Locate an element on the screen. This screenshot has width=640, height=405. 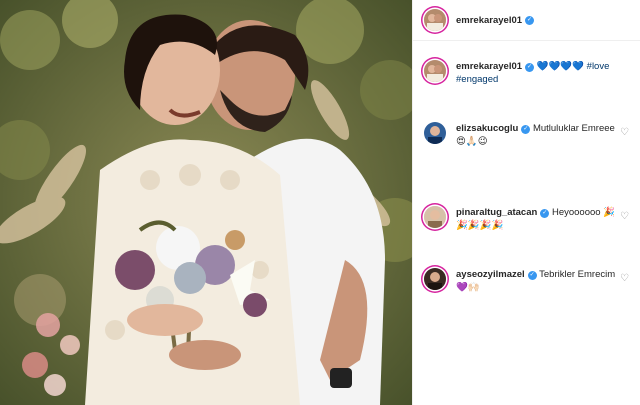
comment-row: ayseozyilmazel ✓ Tebrikler Emrecim 💜🙌🏻 is located at coordinates (529, 281).